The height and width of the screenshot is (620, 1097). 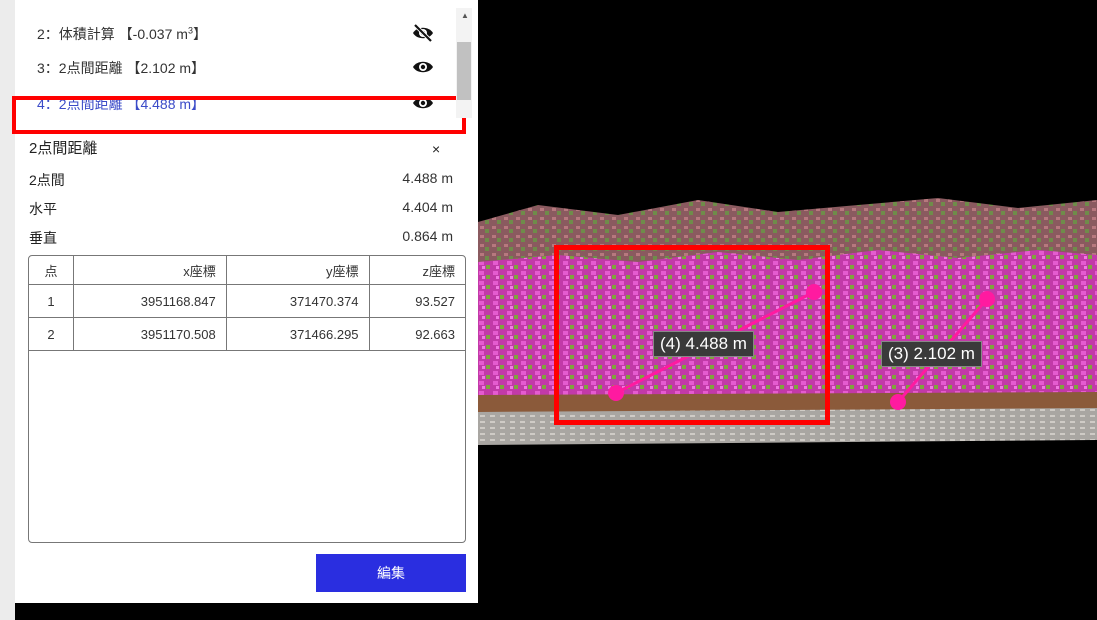 What do you see at coordinates (239, 115) in the screenshot?
I see `selection-highlight-box` at bounding box center [239, 115].